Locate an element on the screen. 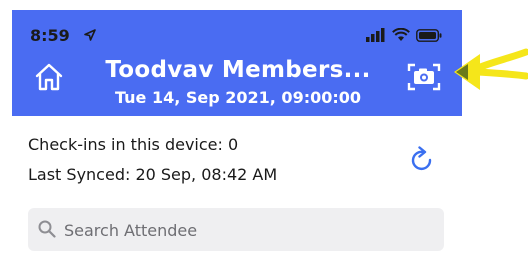 The height and width of the screenshot is (253, 528). search-icon is located at coordinates (47, 229).